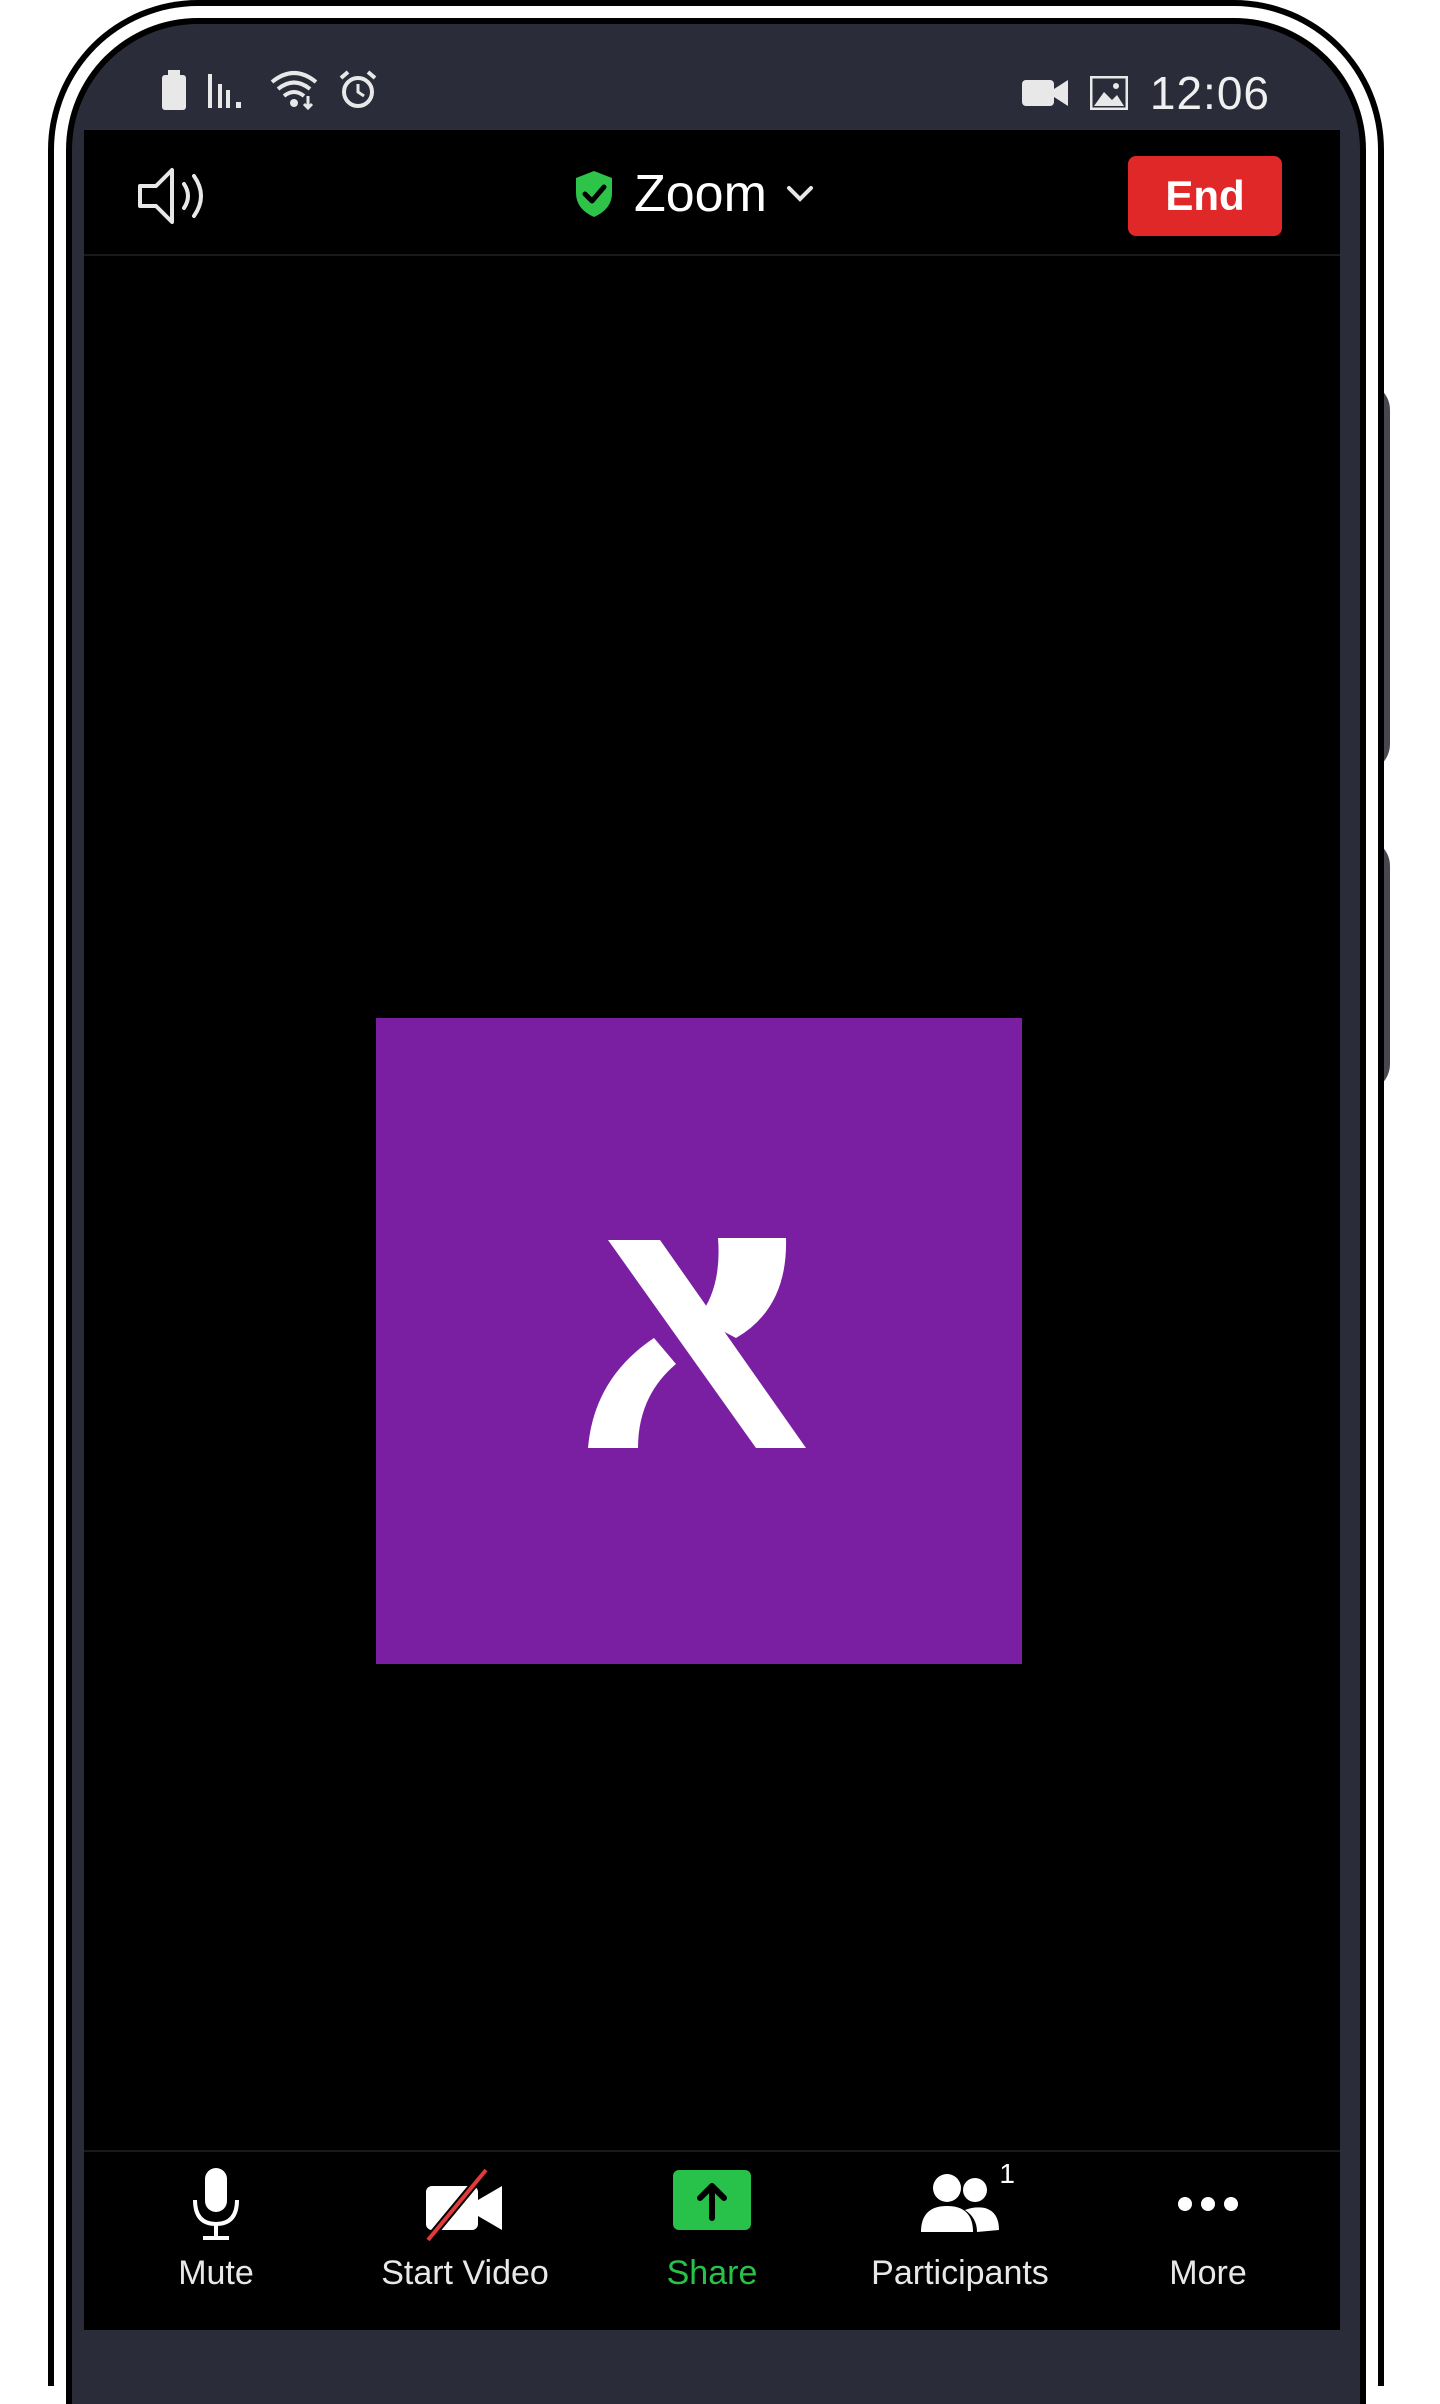  I want to click on mute-label: Mute, so click(216, 2273).